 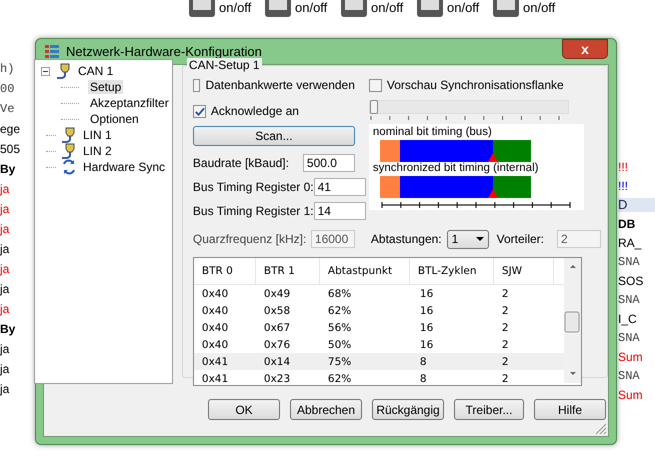 What do you see at coordinates (8, 69) in the screenshot?
I see `background-text: h)` at bounding box center [8, 69].